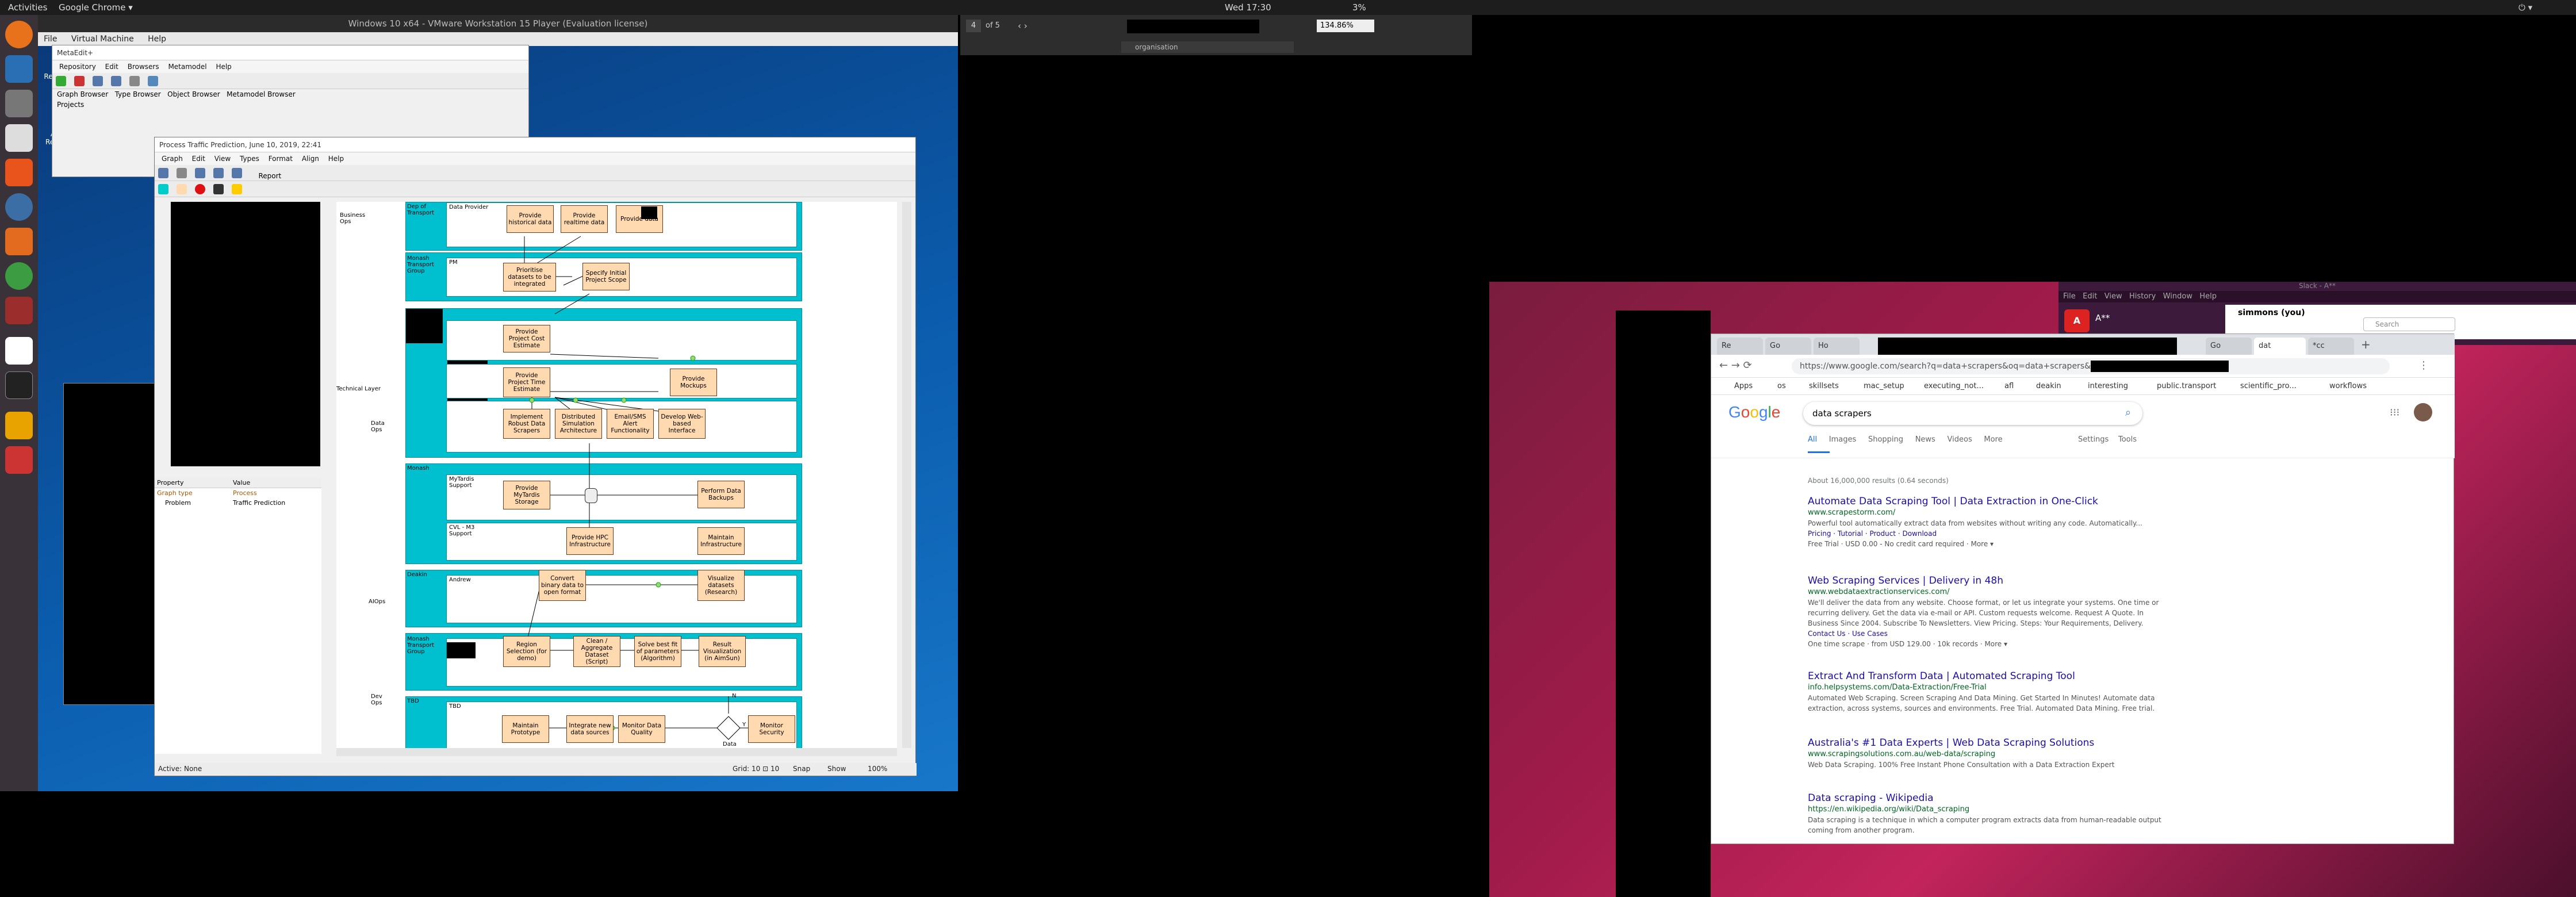  I want to click on files-icon, so click(19, 103).